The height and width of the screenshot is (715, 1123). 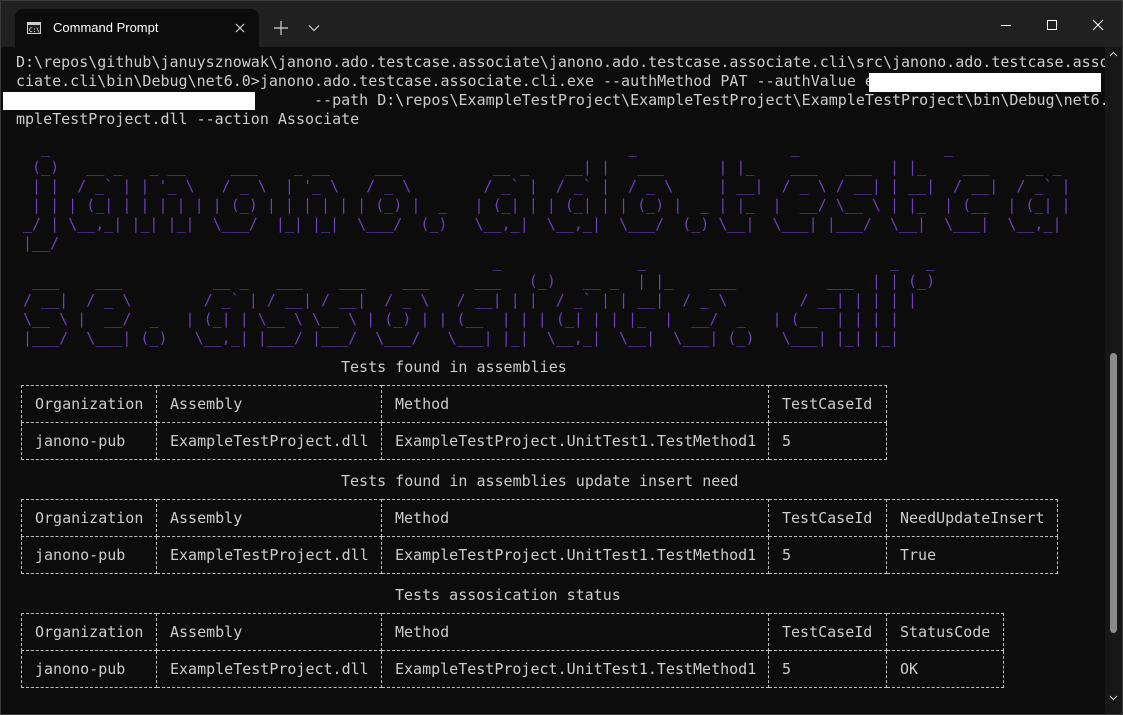 I want to click on header-cell: NeedUpdateInsert, so click(x=972, y=518).